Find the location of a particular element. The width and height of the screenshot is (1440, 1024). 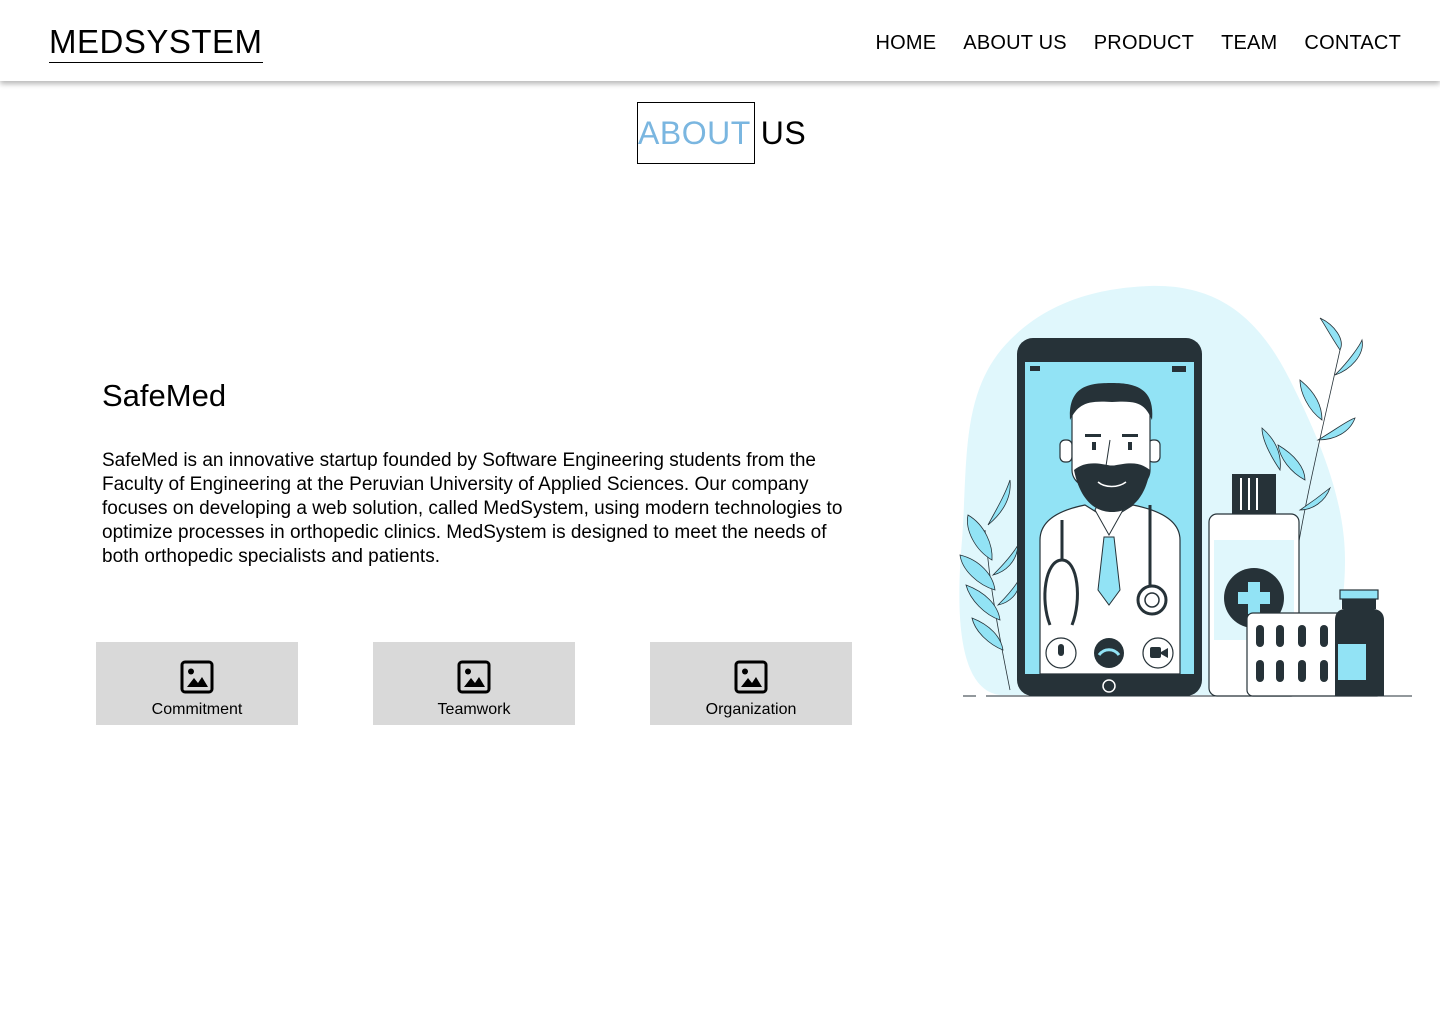

nav-home: HOME is located at coordinates (905, 43).